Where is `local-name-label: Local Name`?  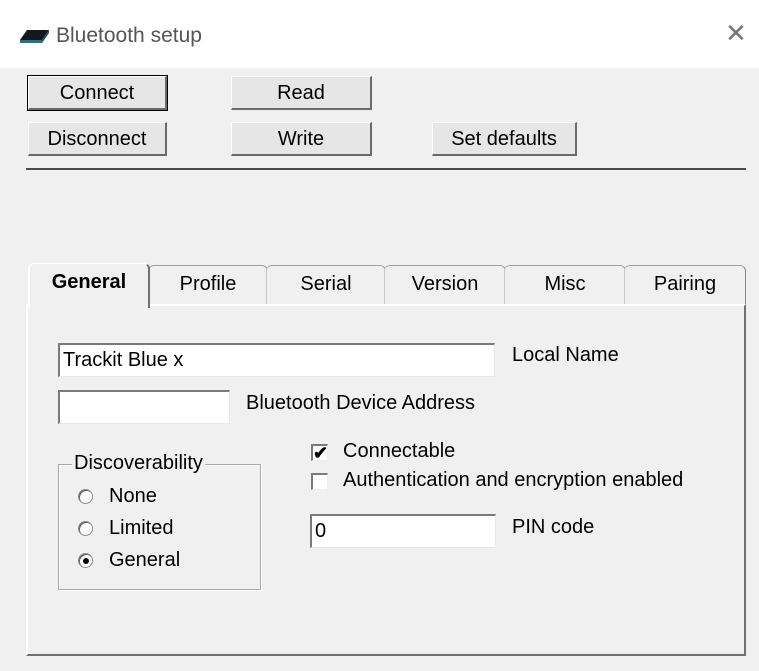
local-name-label: Local Name is located at coordinates (565, 355).